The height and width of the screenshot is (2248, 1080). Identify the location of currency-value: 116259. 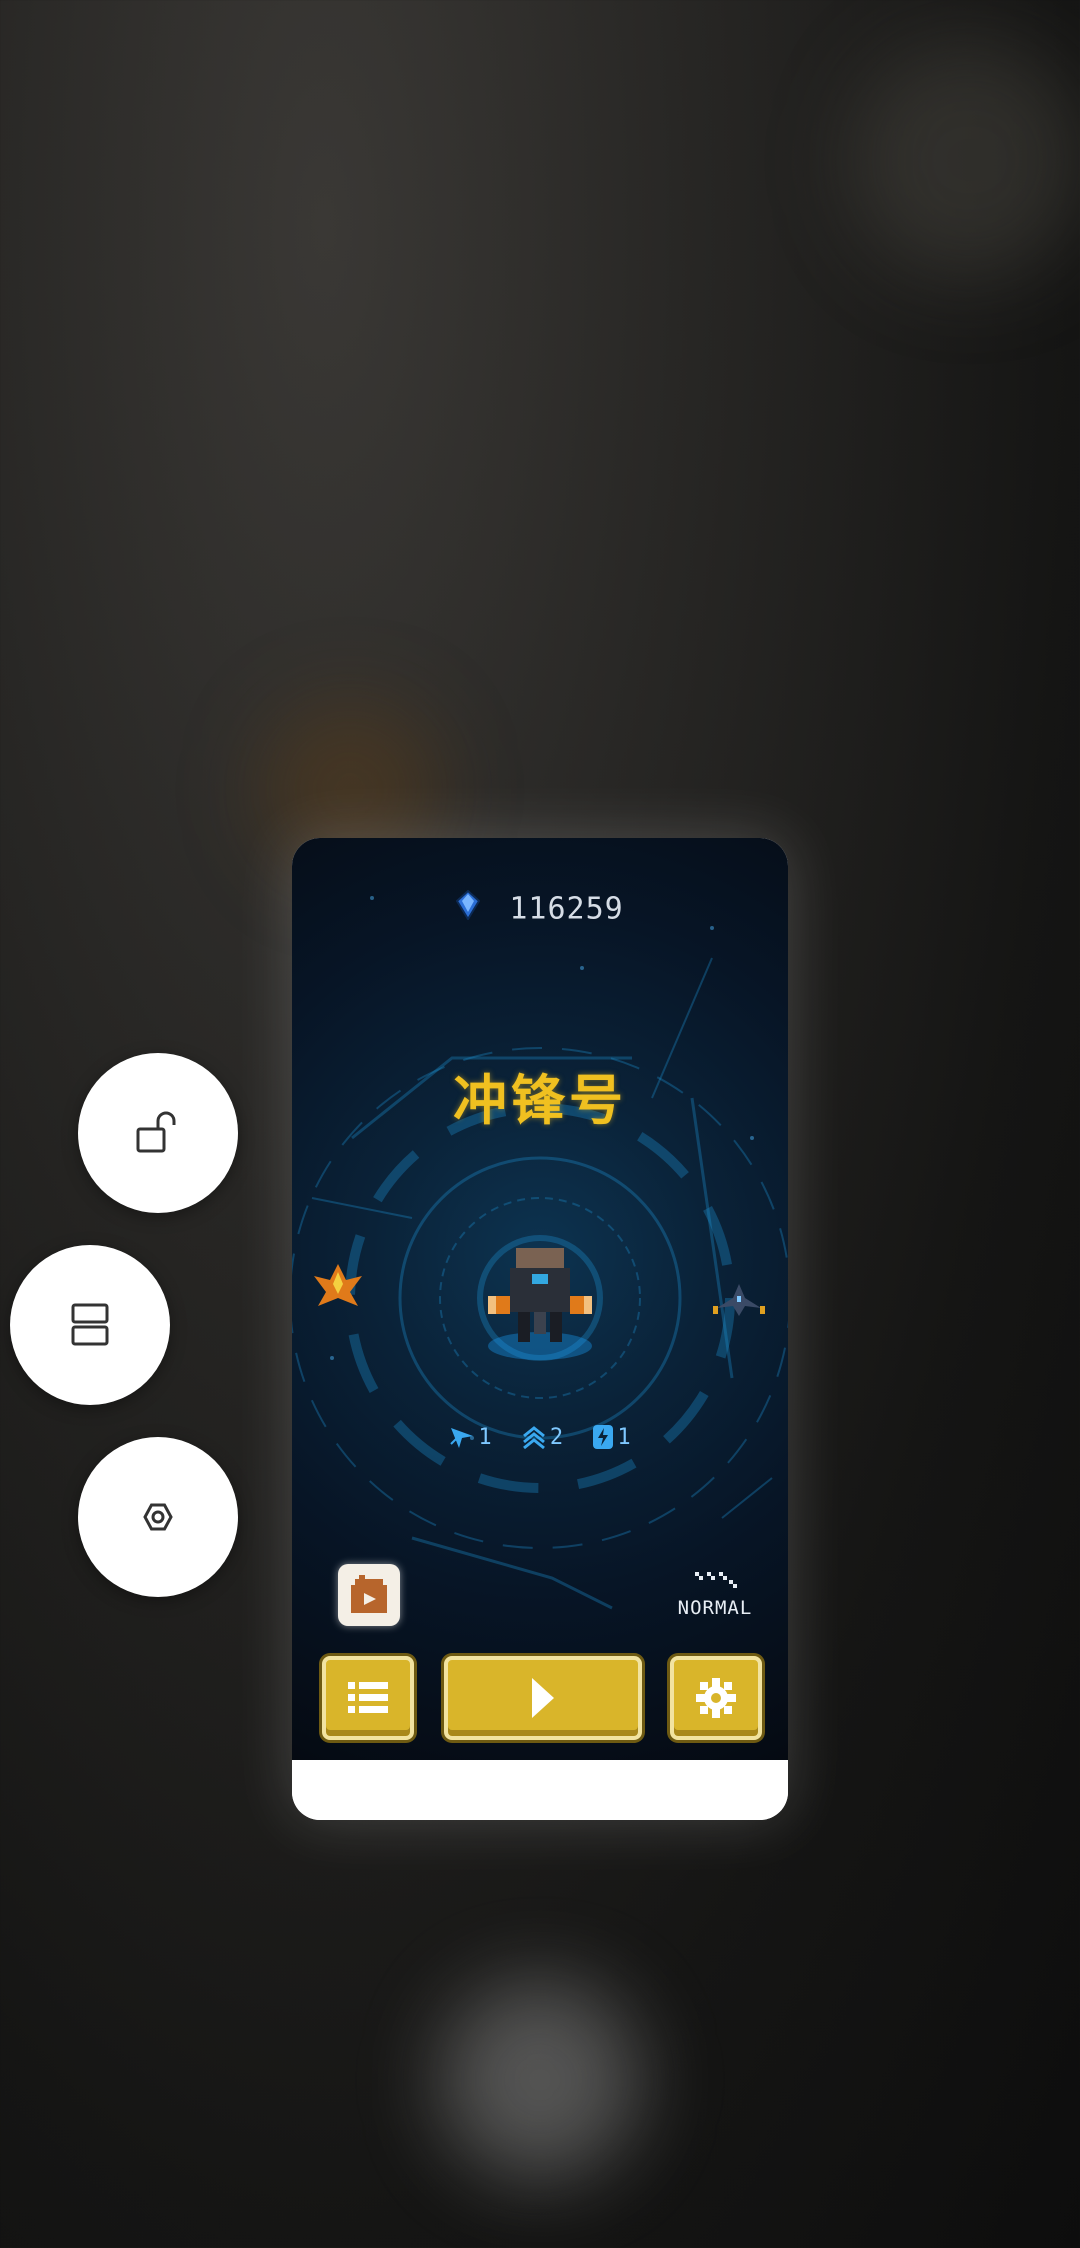
(566, 909).